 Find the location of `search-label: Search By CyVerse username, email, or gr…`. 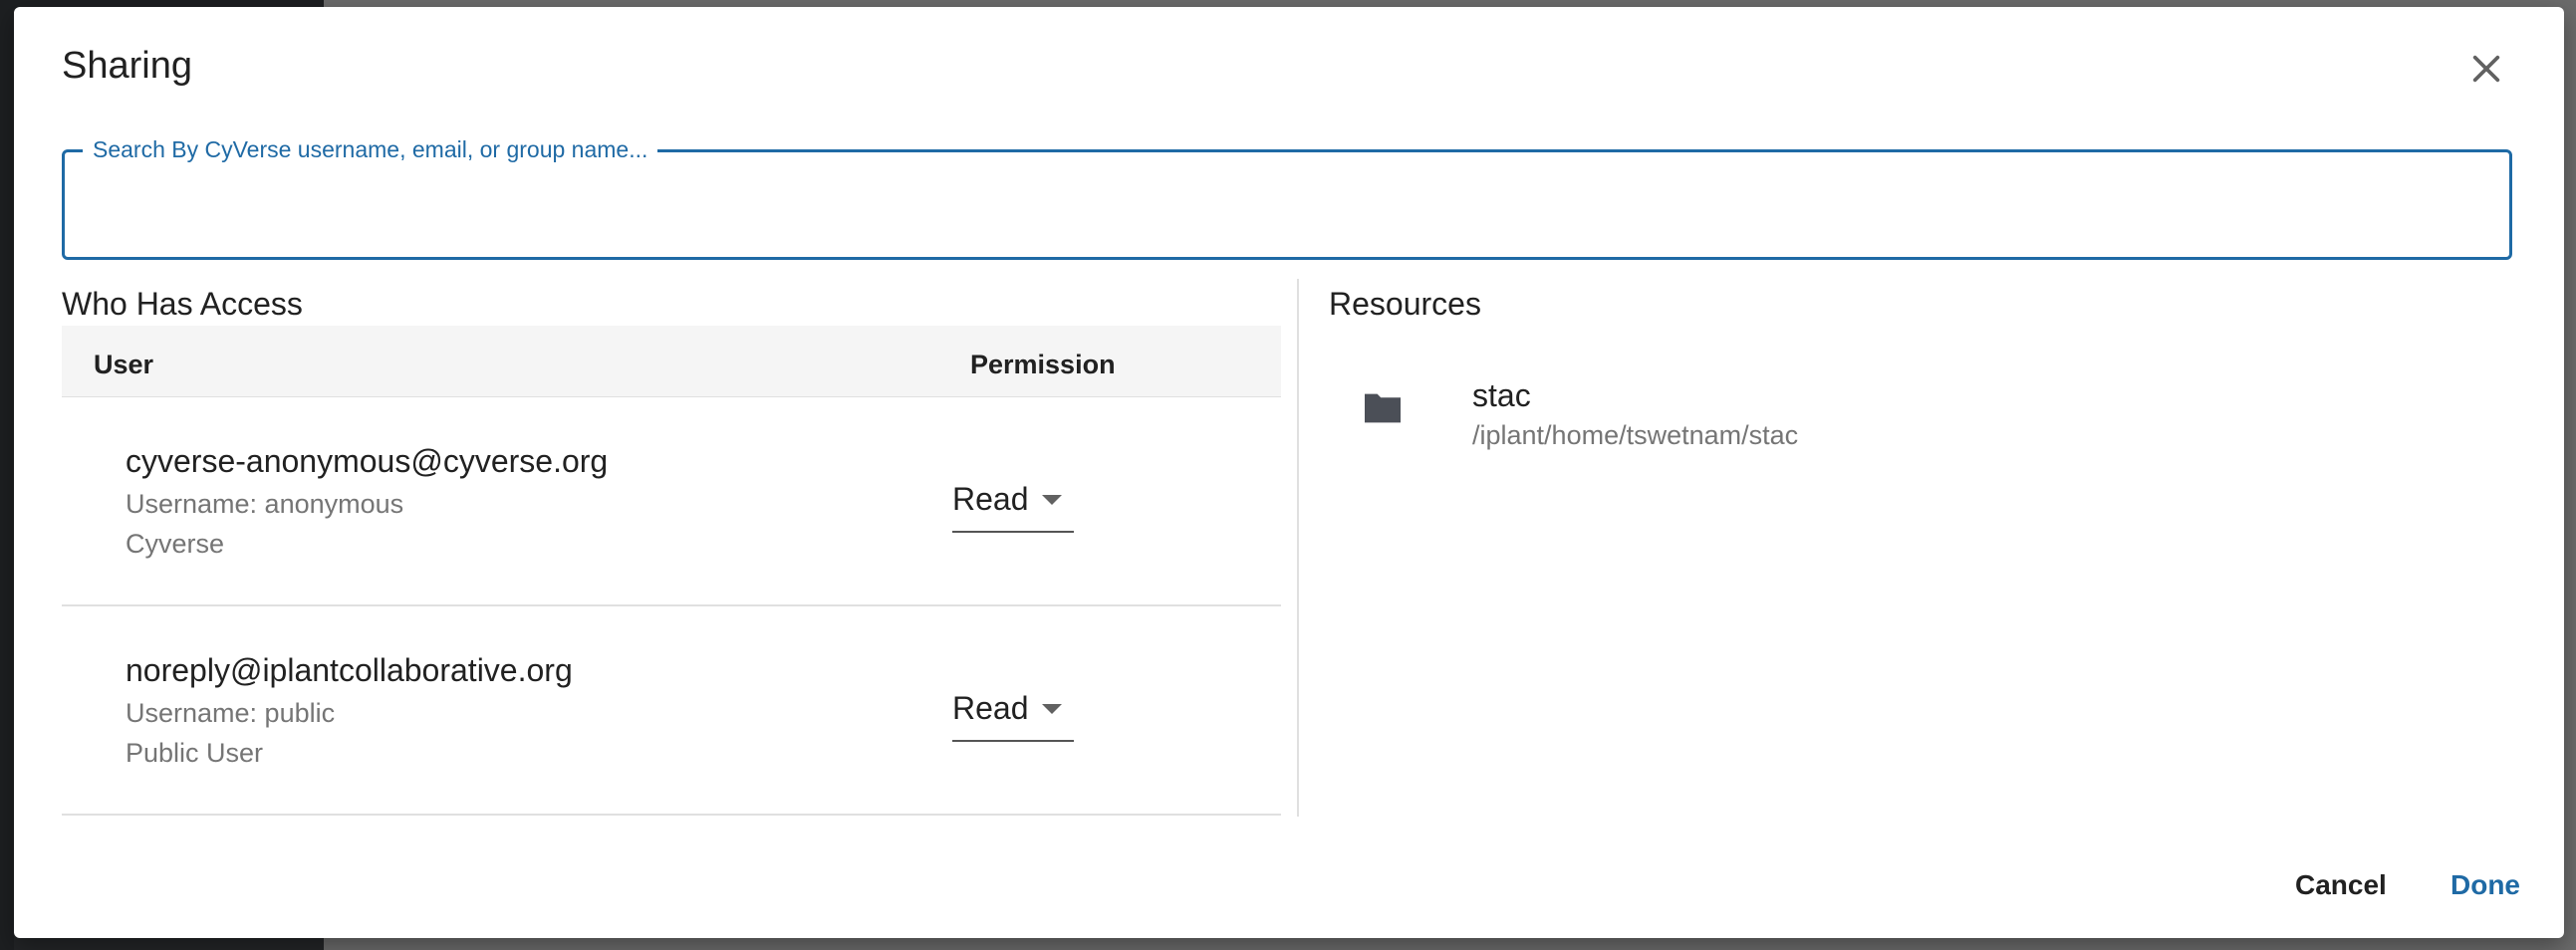

search-label: Search By CyVerse username, email, or gr… is located at coordinates (370, 149).